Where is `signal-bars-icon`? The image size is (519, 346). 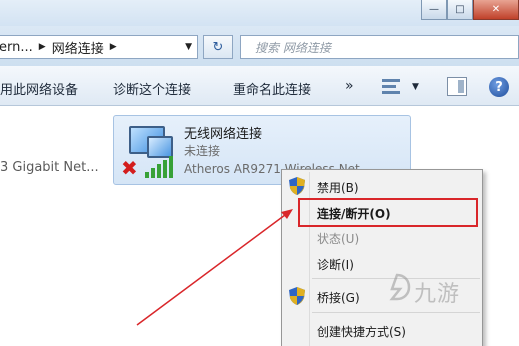 signal-bars-icon is located at coordinates (160, 167).